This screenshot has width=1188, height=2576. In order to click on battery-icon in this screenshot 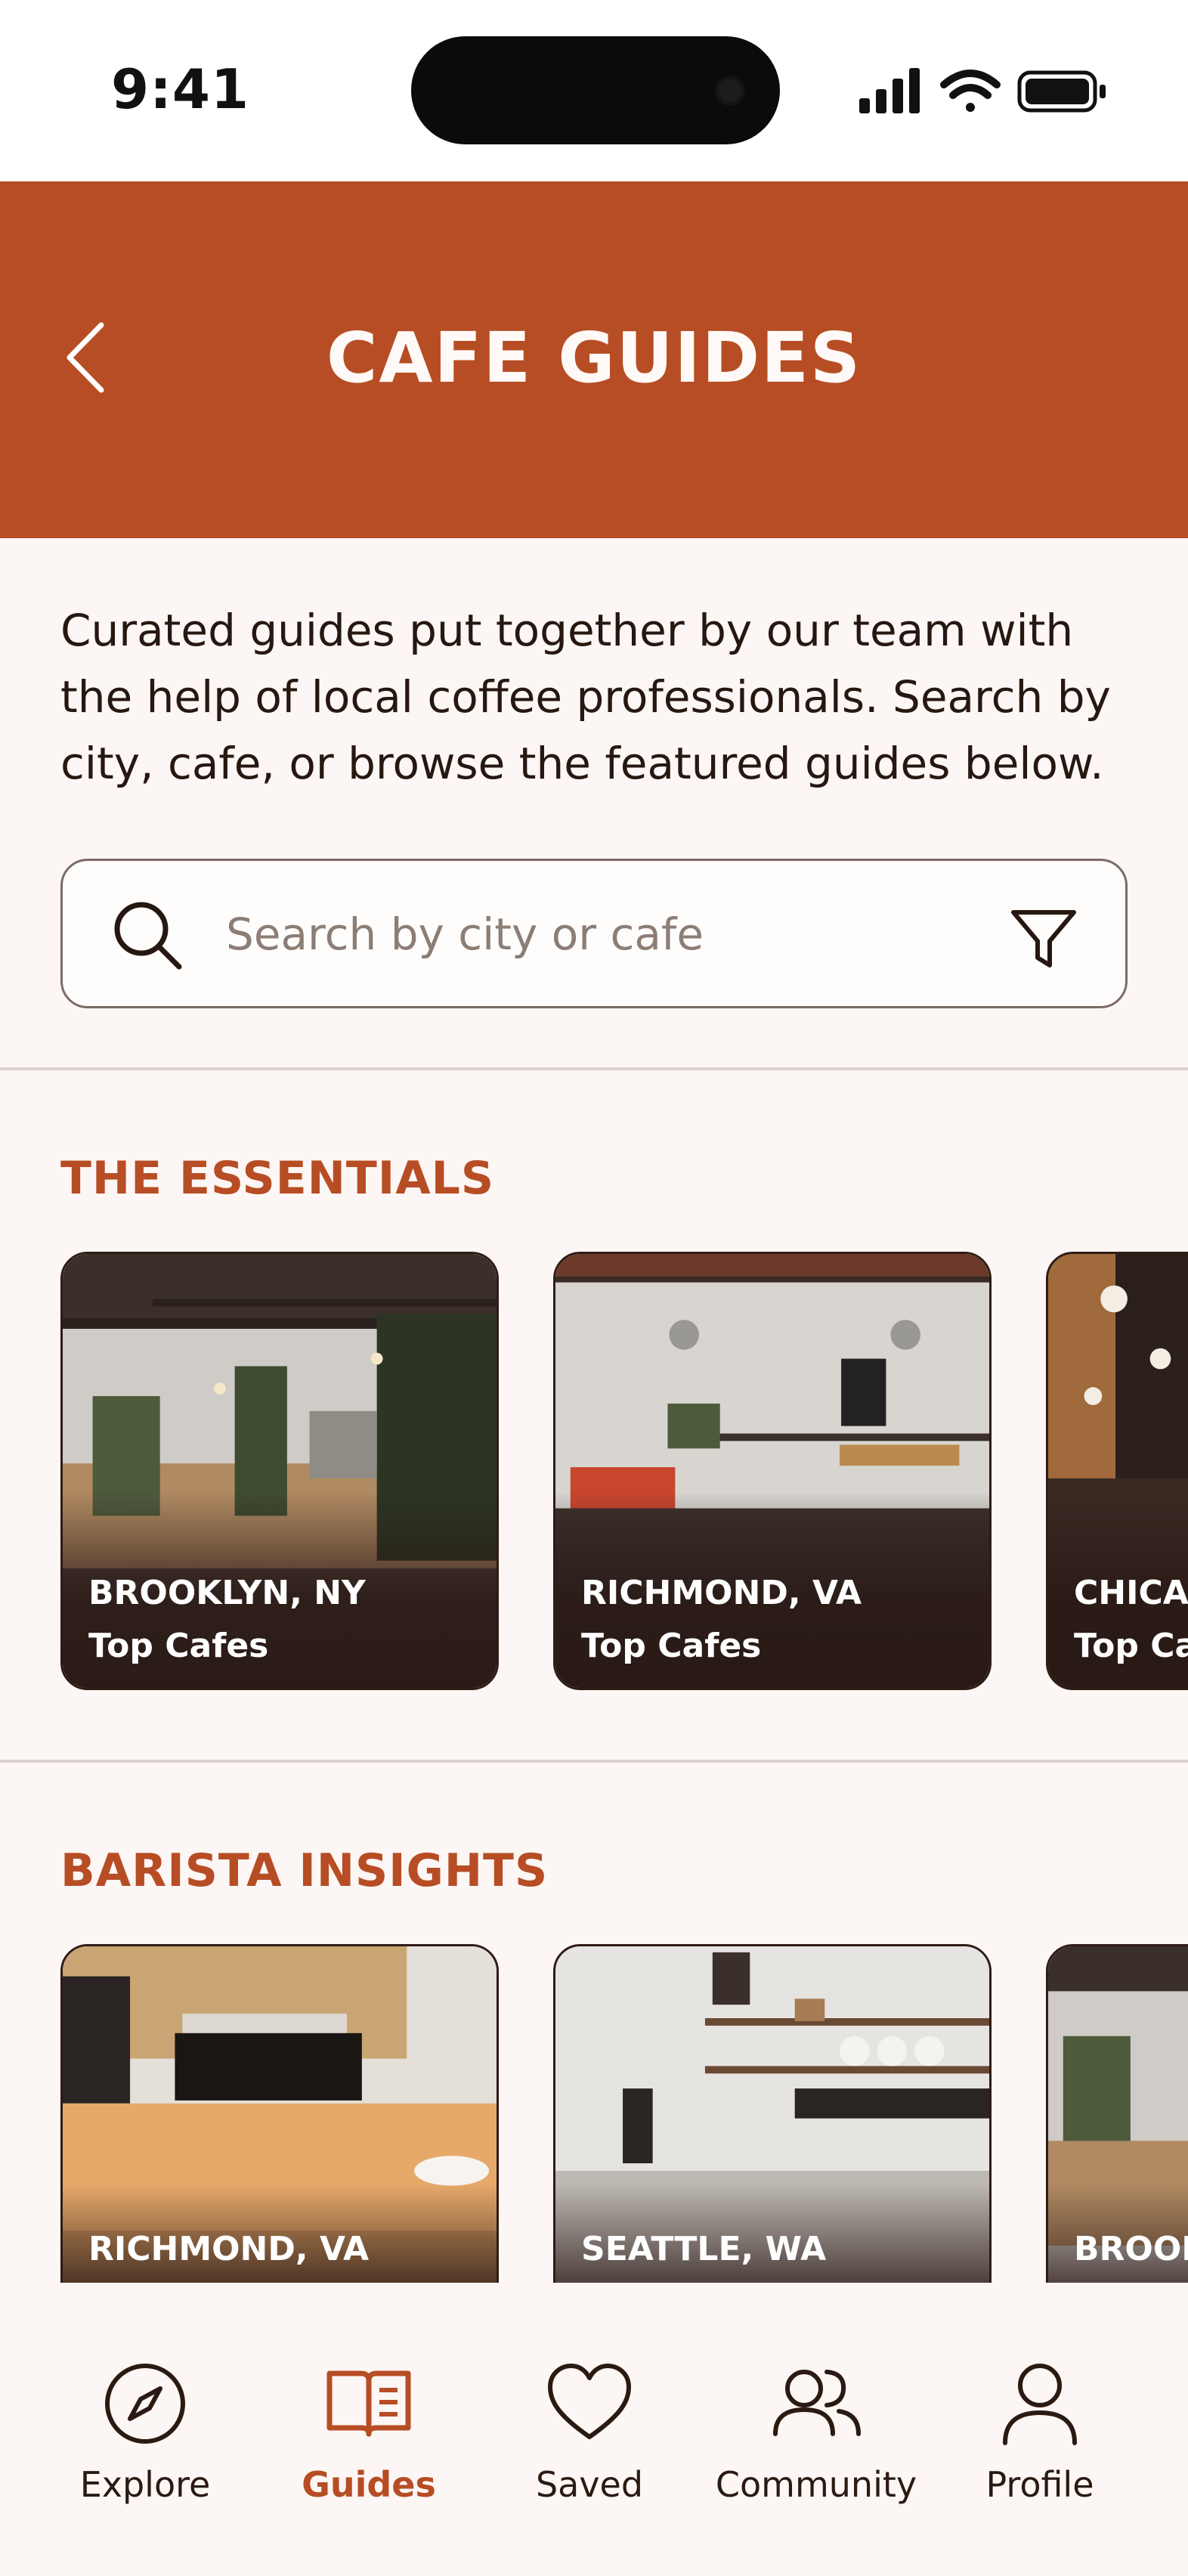, I will do `click(1061, 91)`.